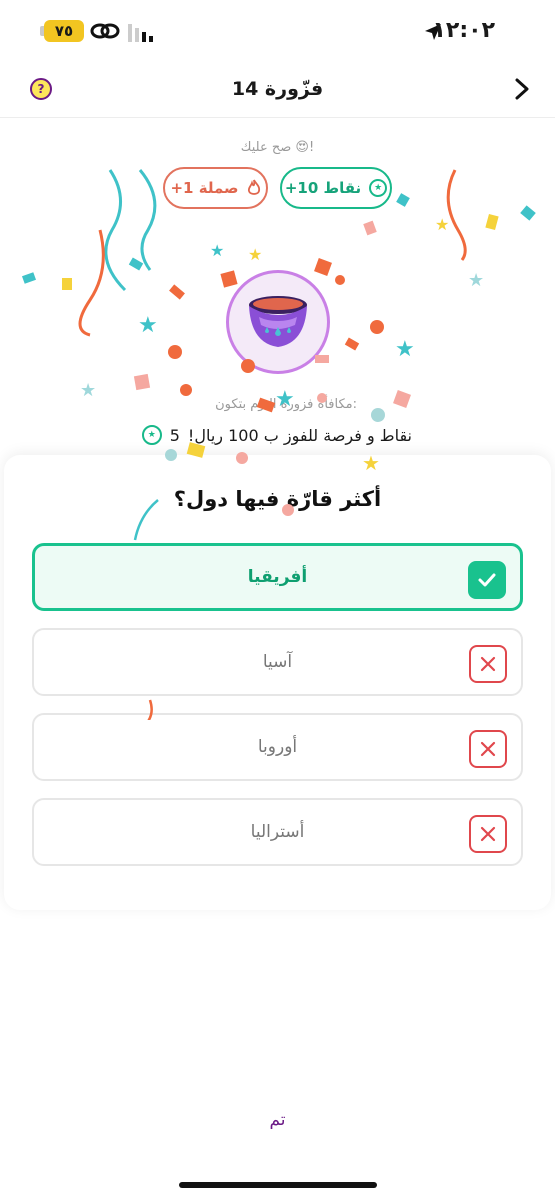  I want to click on answer-option: أستراليا, so click(277, 832).